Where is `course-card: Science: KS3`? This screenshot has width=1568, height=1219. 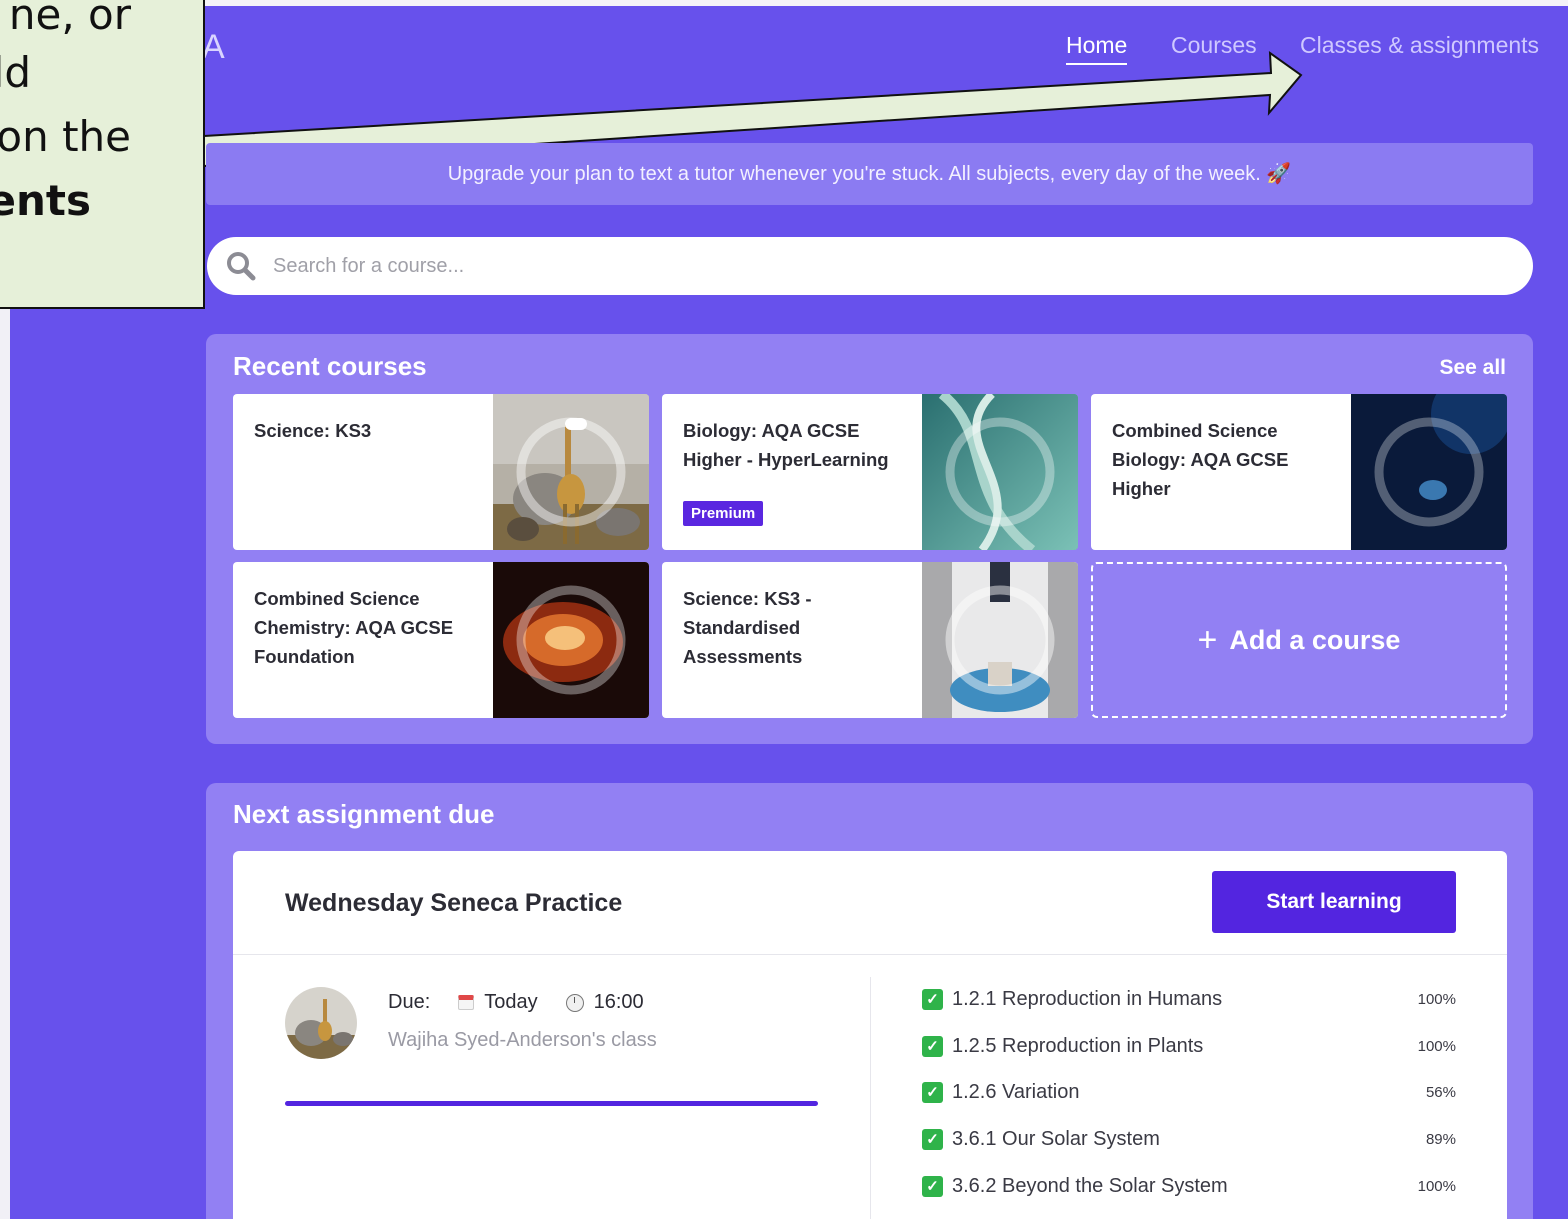 course-card: Science: KS3 is located at coordinates (441, 472).